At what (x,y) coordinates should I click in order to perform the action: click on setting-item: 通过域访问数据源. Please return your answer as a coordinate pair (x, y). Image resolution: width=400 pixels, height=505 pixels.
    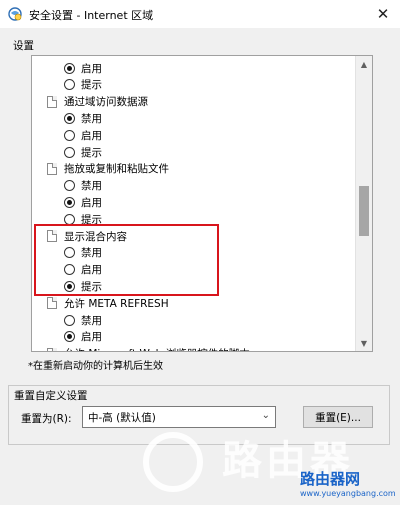
    Looking at the image, I should click on (97, 102).